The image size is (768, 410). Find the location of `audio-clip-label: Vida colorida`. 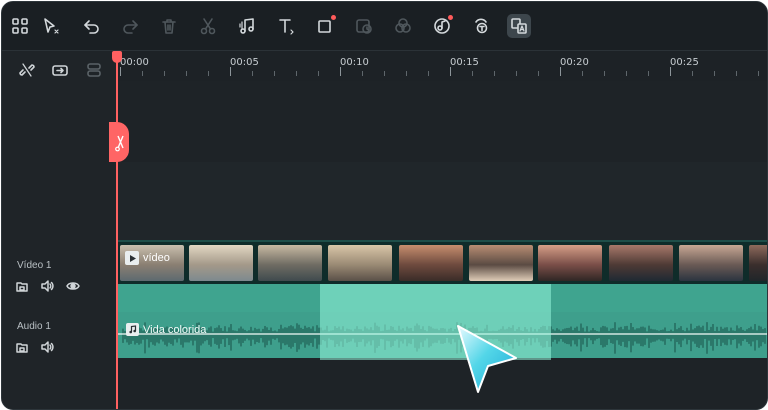

audio-clip-label: Vida colorida is located at coordinates (166, 329).